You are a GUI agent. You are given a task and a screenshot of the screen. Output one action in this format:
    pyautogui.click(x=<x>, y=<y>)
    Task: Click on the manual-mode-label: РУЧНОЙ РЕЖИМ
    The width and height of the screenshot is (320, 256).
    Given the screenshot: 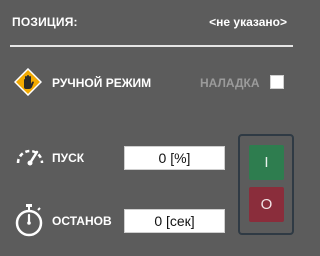 What is the action you would take?
    pyautogui.click(x=102, y=83)
    